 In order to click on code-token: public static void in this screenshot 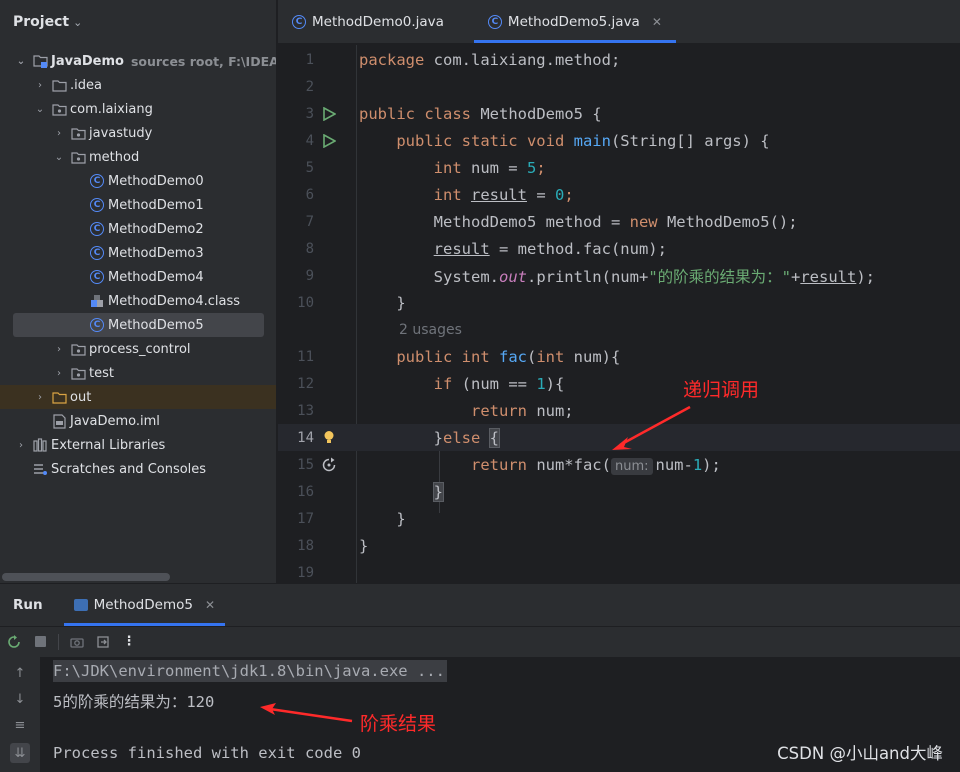, I will do `click(485, 140)`.